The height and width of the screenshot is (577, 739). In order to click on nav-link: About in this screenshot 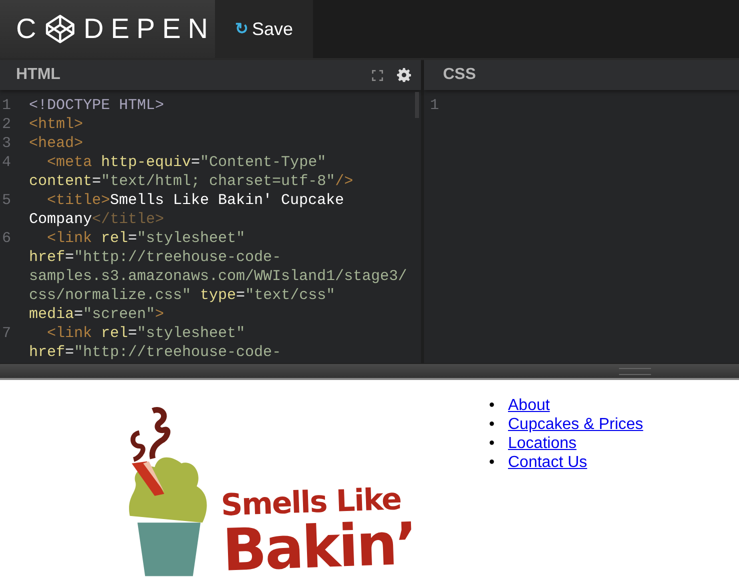, I will do `click(529, 405)`.